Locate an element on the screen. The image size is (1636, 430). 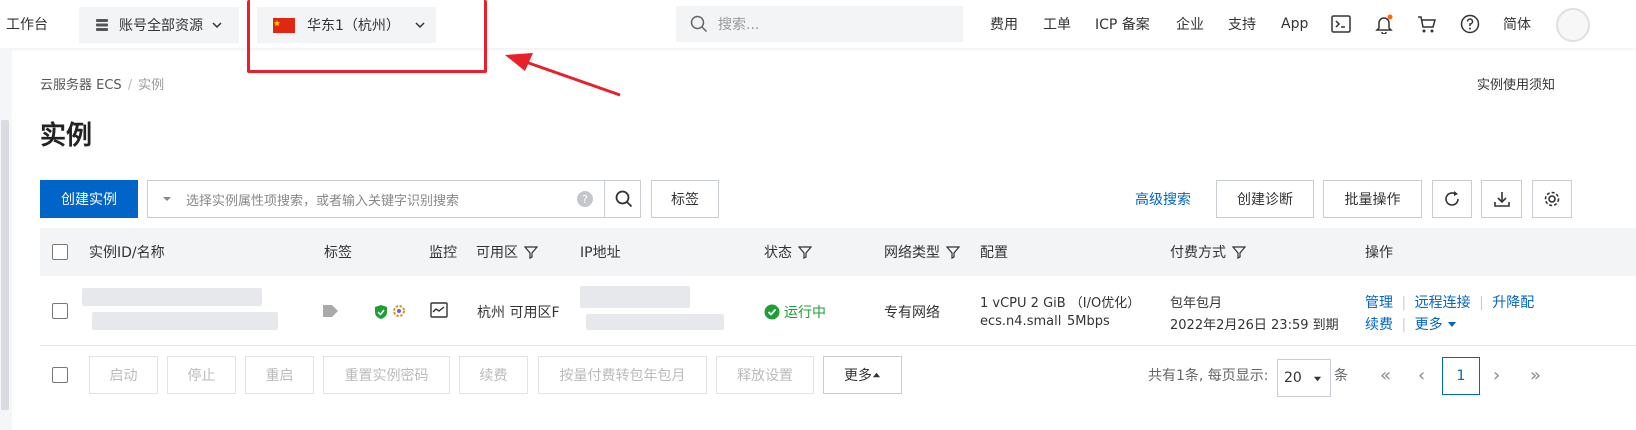
notification-bell-icon is located at coordinates (1384, 24).